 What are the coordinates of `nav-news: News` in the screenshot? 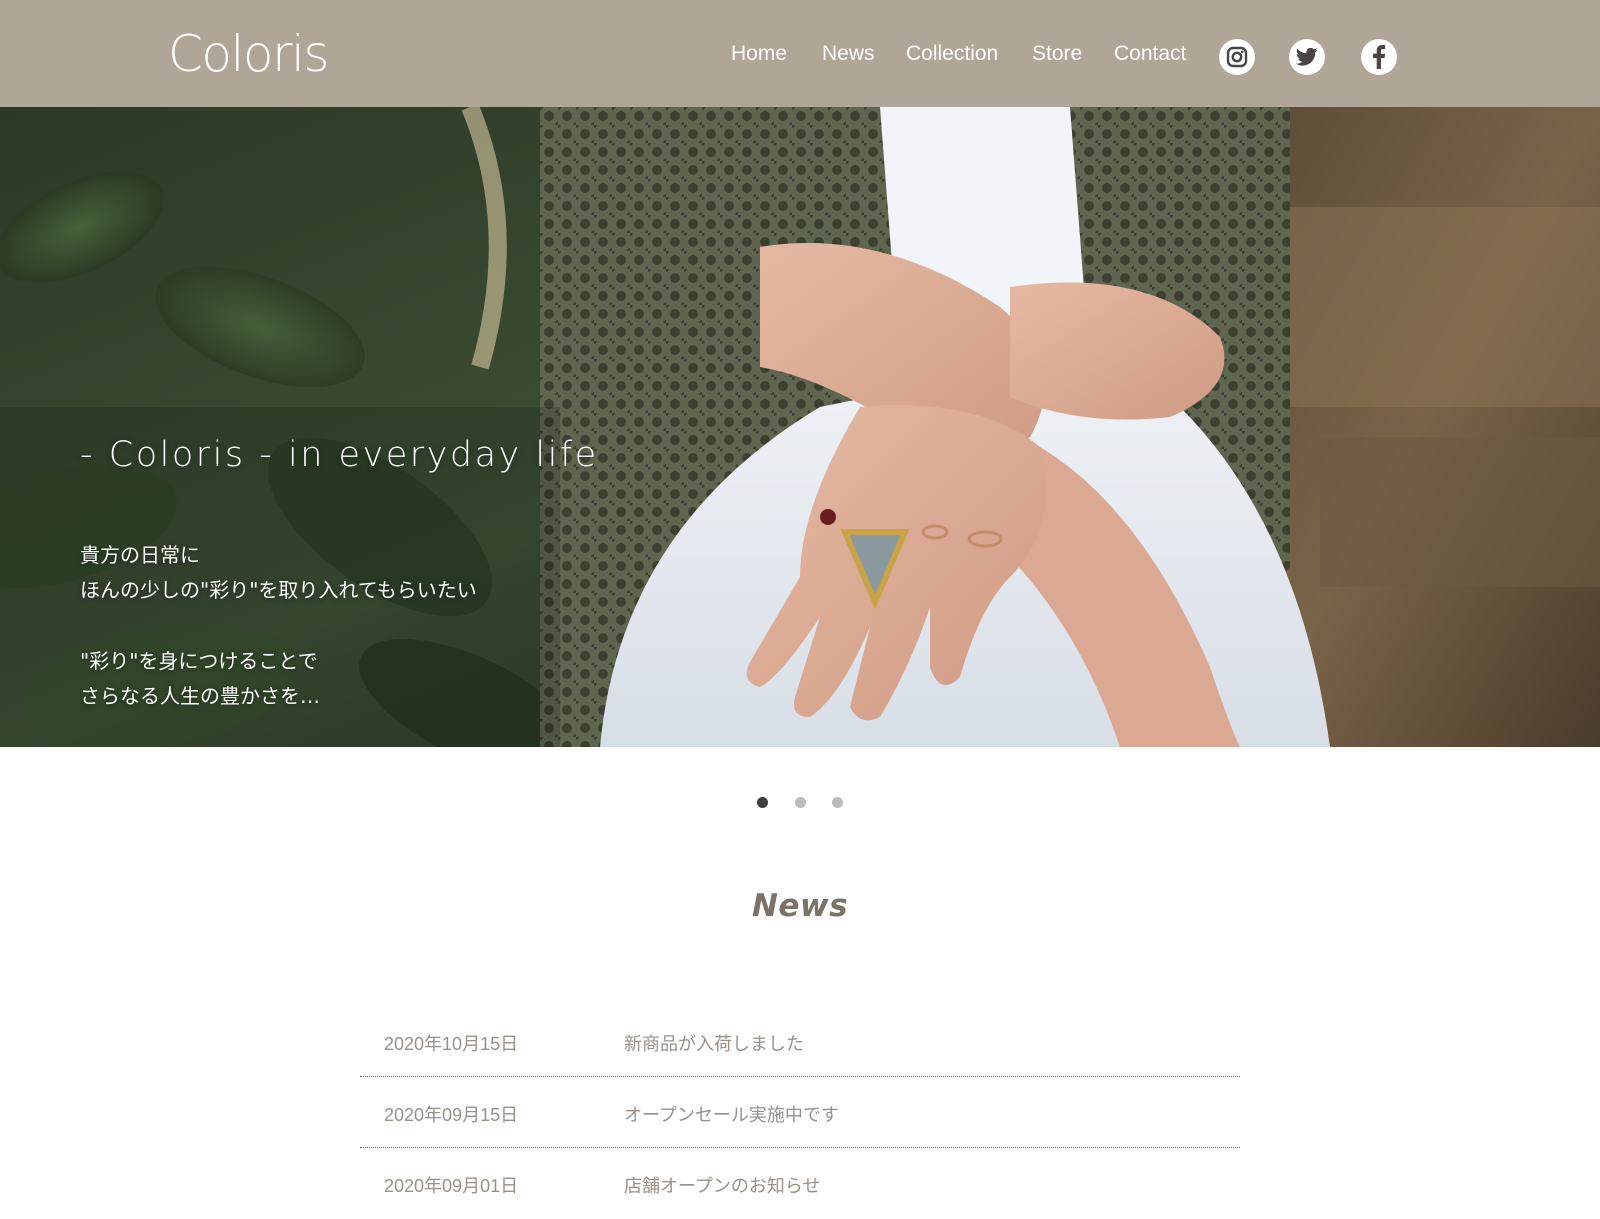 It's located at (848, 54).